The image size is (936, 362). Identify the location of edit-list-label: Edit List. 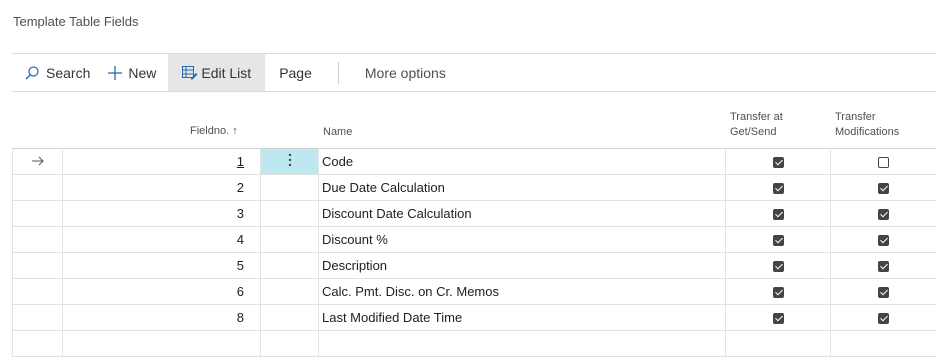
(226, 72).